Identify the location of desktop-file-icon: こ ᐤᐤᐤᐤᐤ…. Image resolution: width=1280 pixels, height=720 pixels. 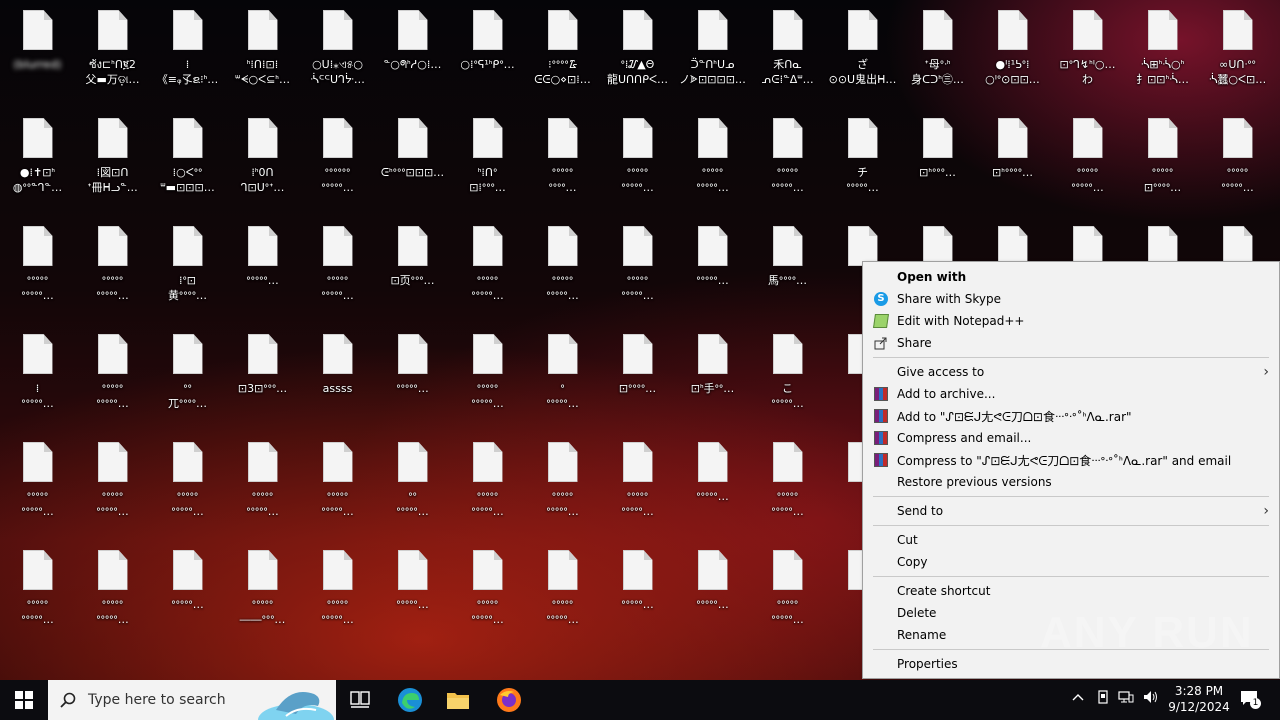
(787, 378).